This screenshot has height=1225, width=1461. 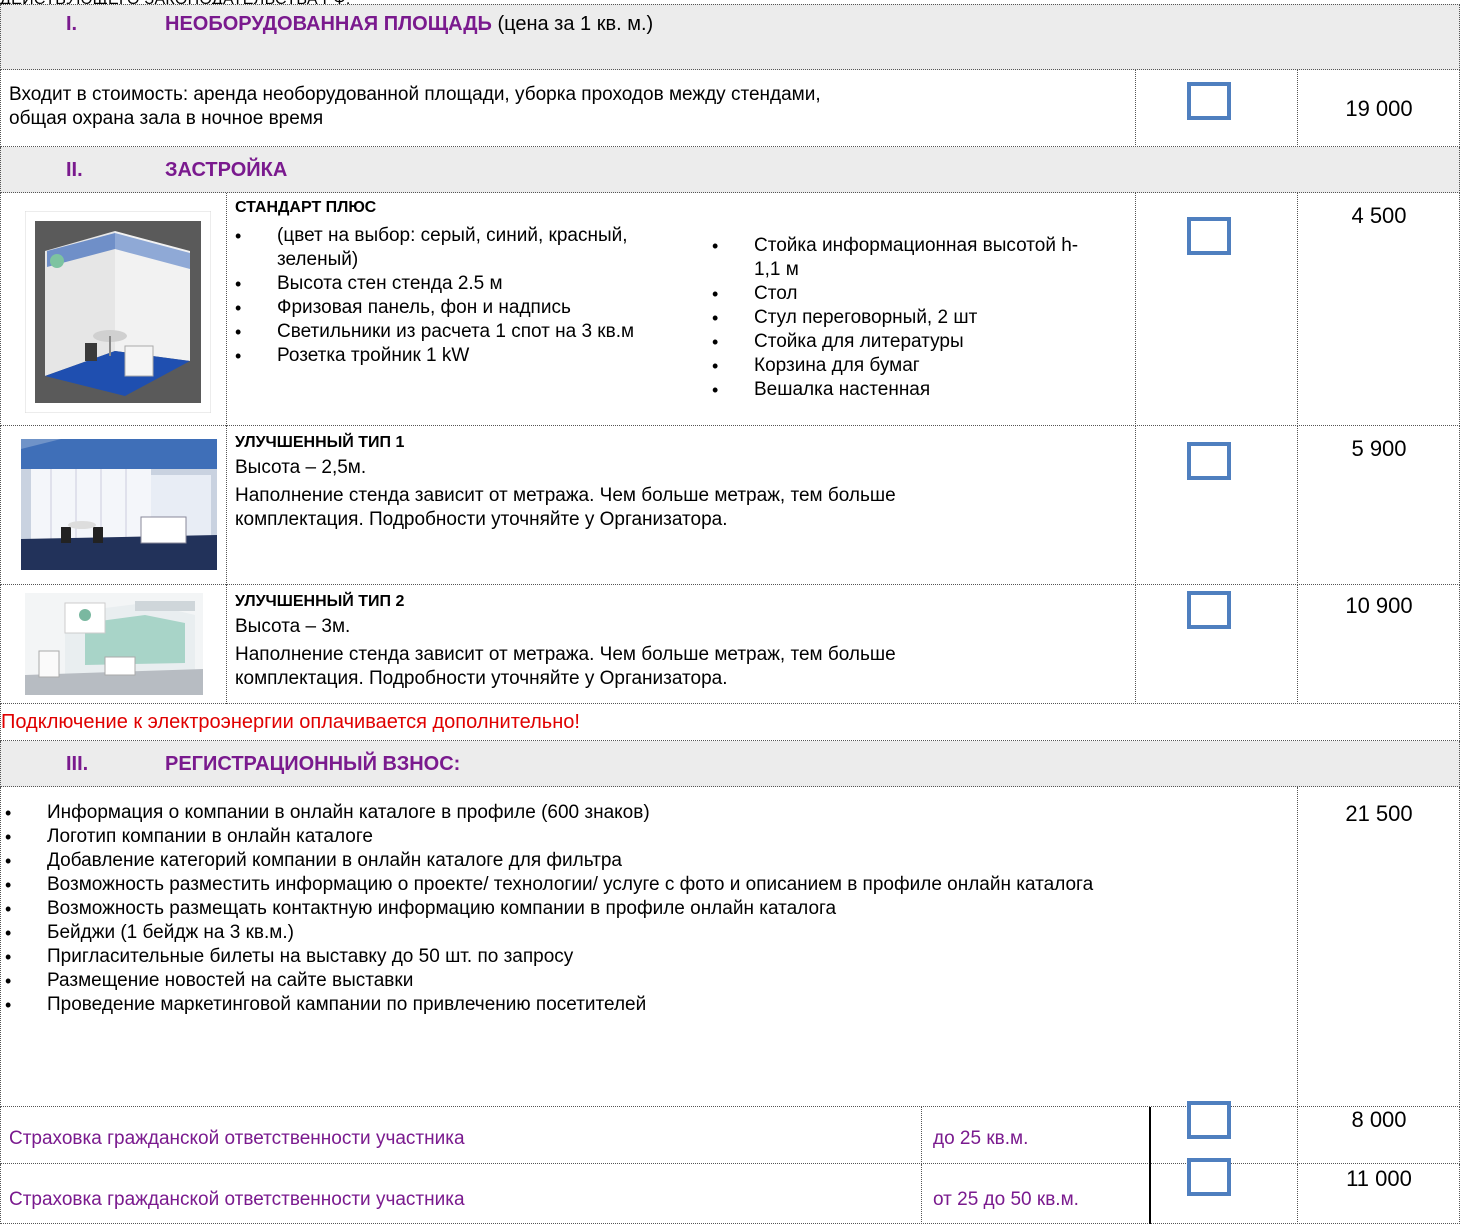 What do you see at coordinates (1379, 448) in the screenshot?
I see `improved-type-1-price: 5 900` at bounding box center [1379, 448].